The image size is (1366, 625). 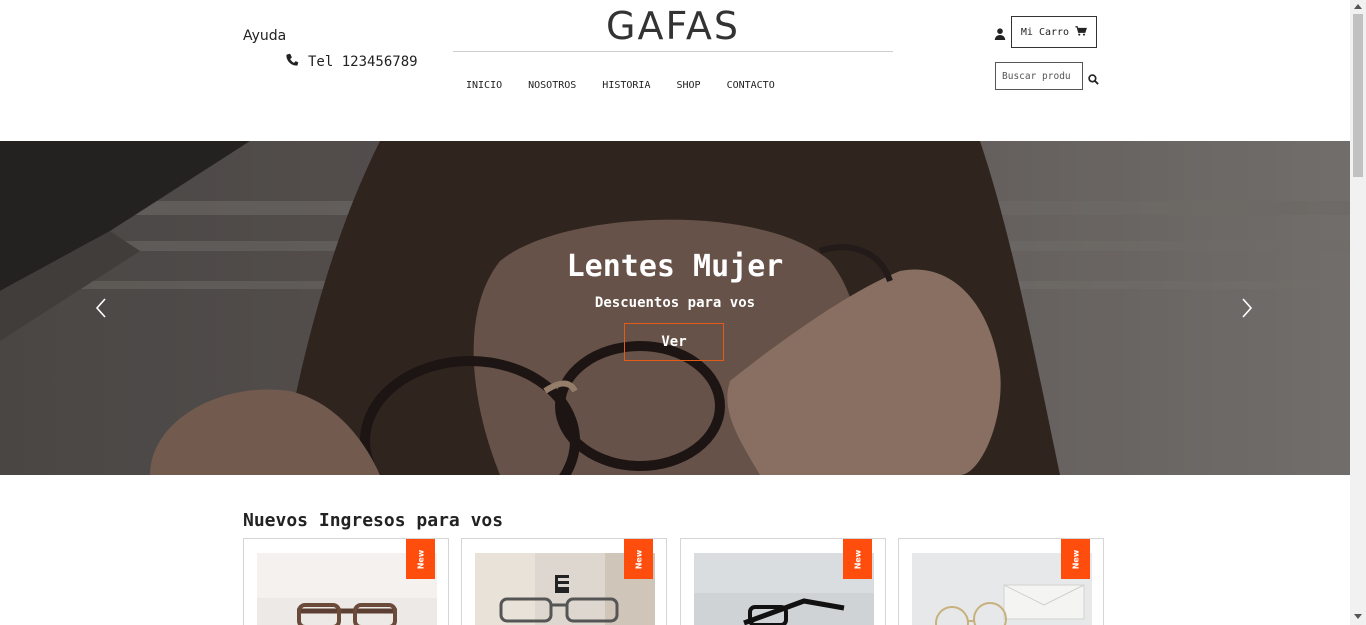 I want to click on hero-view-button: Ver, so click(x=674, y=342).